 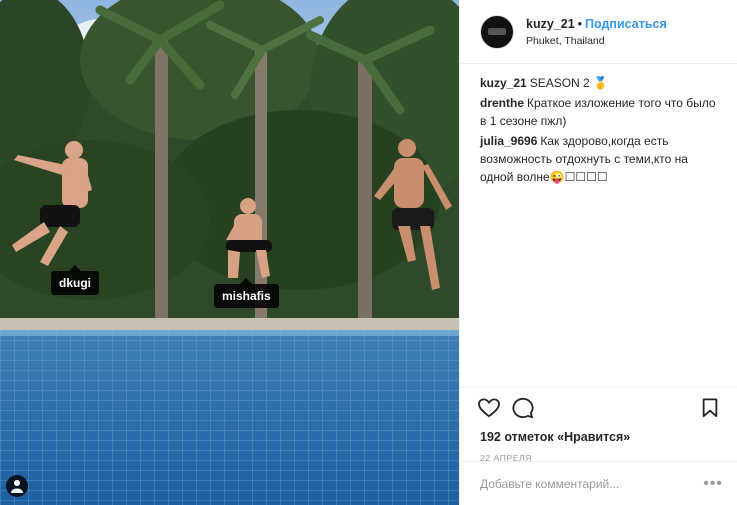 What do you see at coordinates (502, 103) in the screenshot?
I see `comment-username: drenthe` at bounding box center [502, 103].